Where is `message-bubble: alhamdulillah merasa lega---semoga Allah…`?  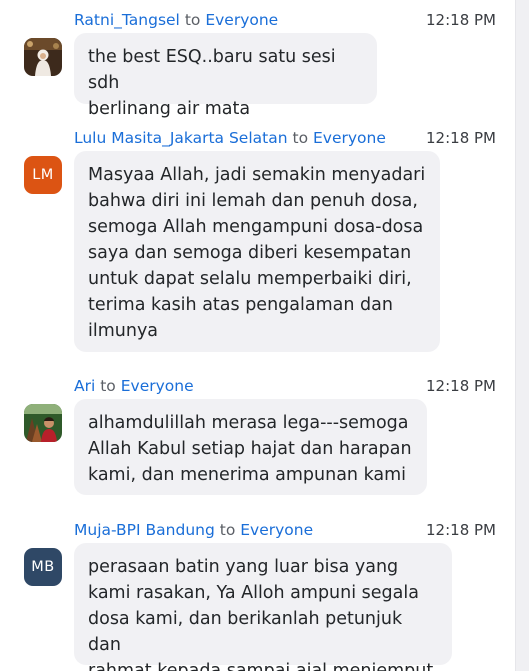 message-bubble: alhamdulillah merasa lega---semoga Allah… is located at coordinates (250, 447).